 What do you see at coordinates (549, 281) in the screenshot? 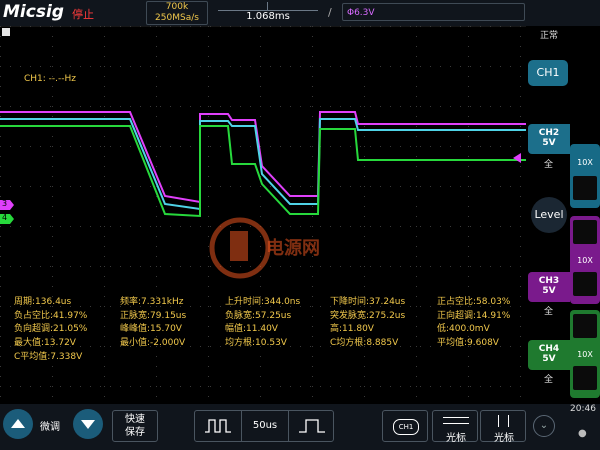
I see `ch3-label: CH3` at bounding box center [549, 281].